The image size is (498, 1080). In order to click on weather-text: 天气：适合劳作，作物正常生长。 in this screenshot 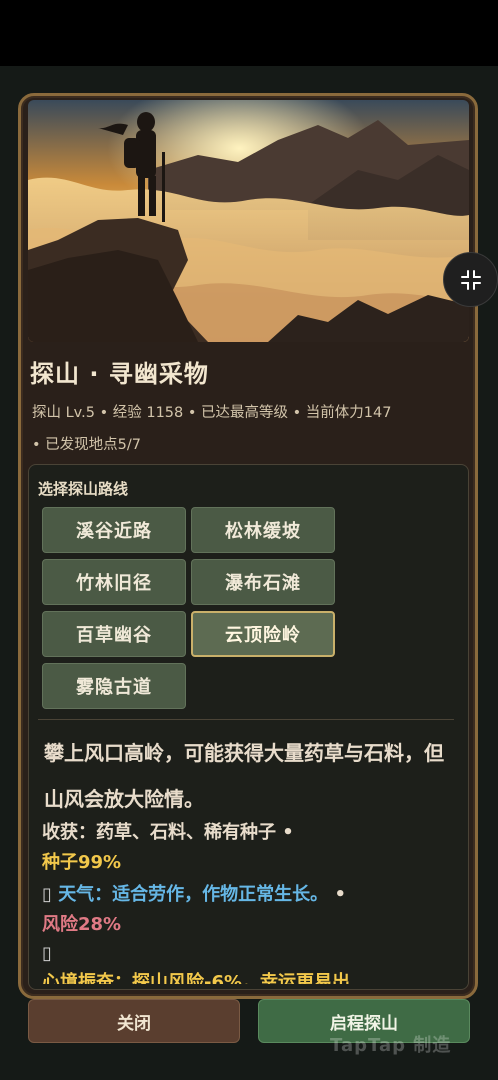, I will do `click(193, 894)`.